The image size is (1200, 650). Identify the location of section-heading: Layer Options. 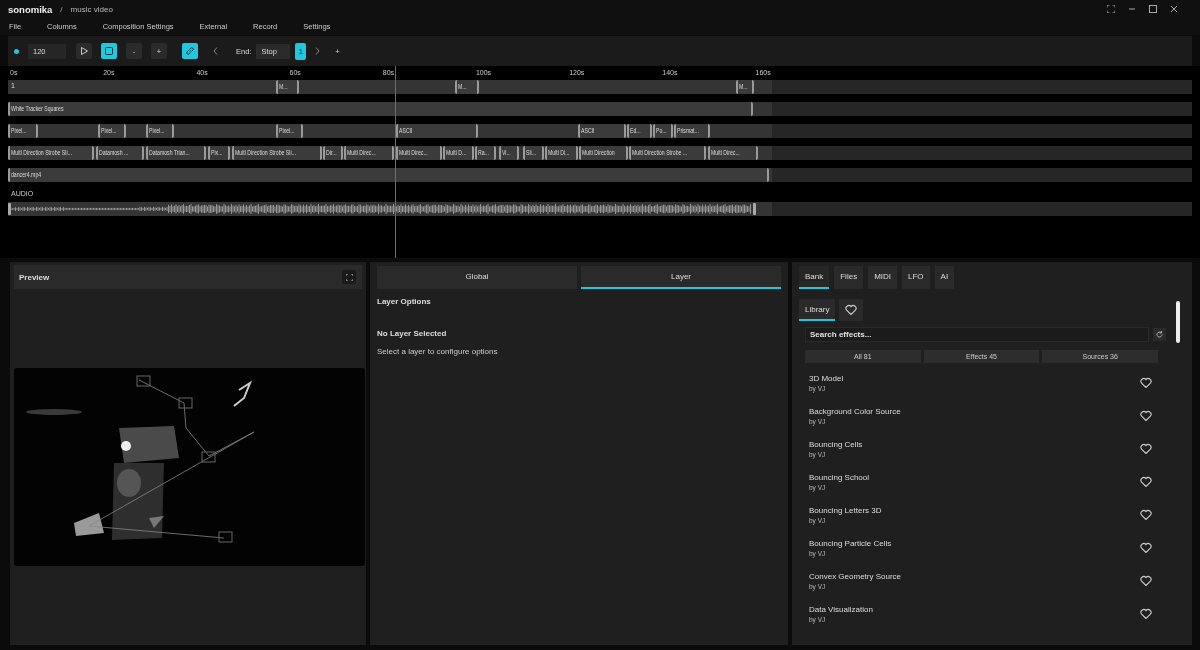
(404, 301).